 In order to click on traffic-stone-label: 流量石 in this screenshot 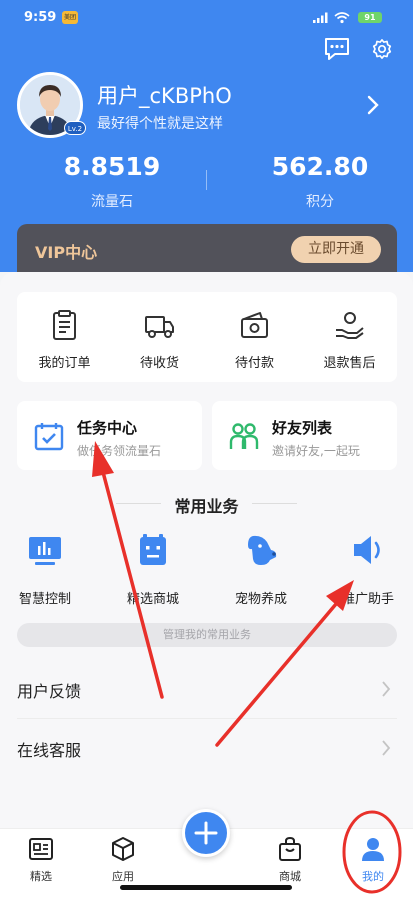, I will do `click(112, 202)`.